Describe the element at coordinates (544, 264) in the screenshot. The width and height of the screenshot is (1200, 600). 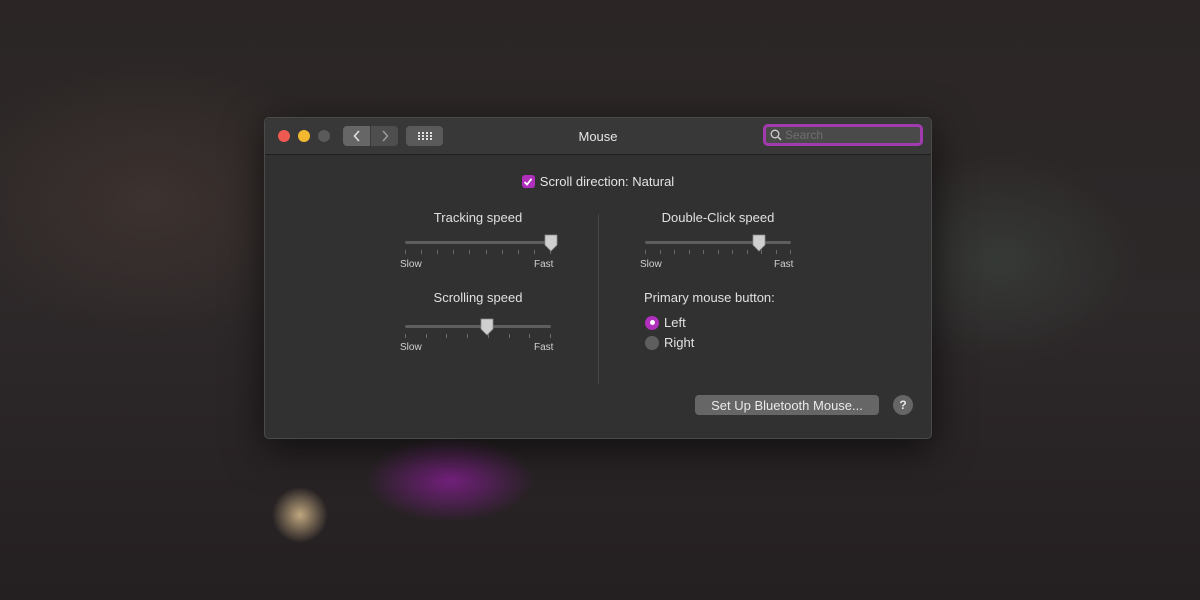
I see `tracking-fast-label: Fast` at that location.